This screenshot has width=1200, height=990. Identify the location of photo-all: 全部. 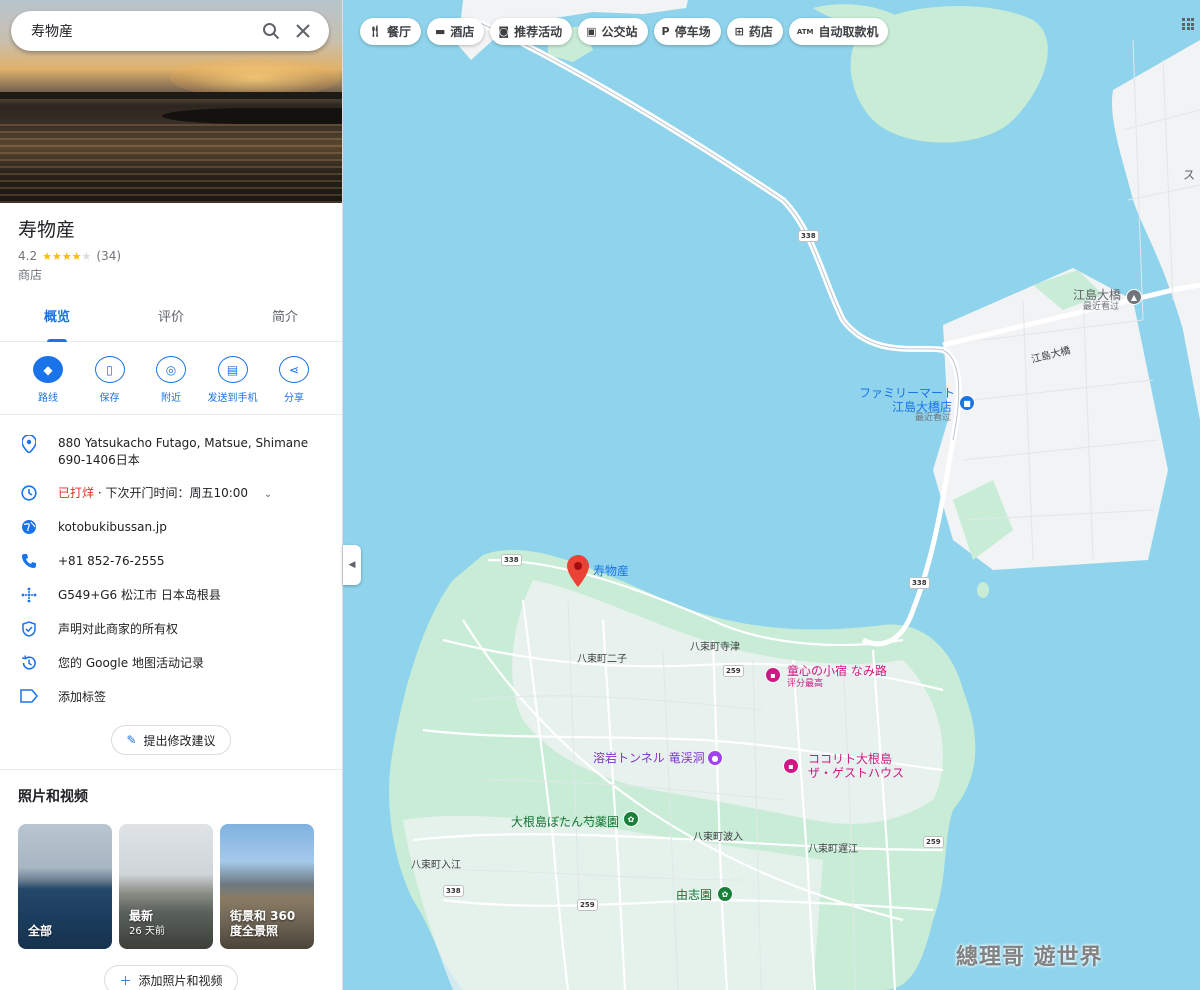
(65, 886).